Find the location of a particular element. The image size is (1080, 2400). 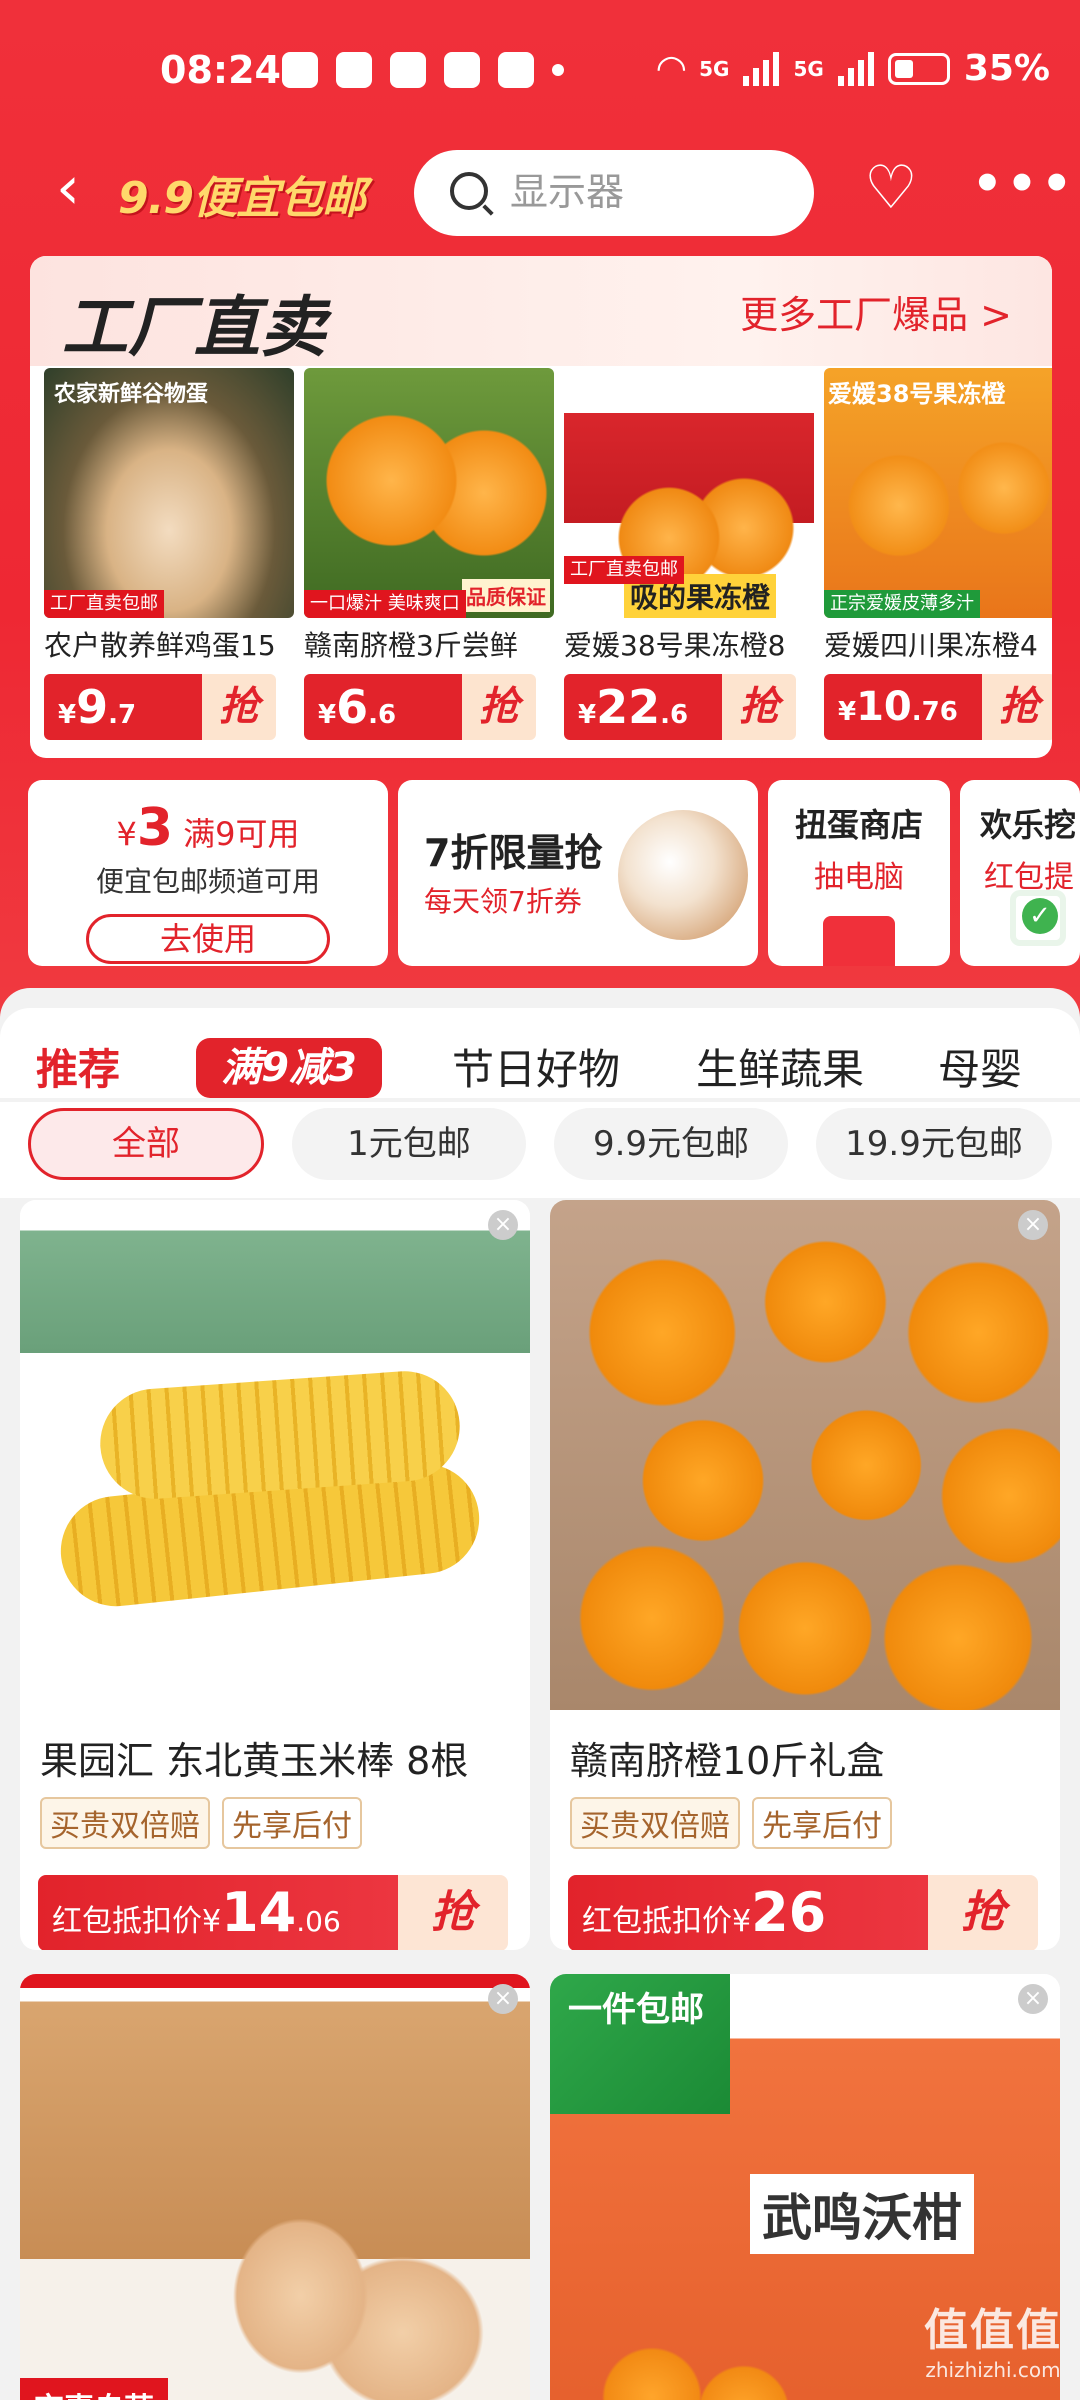

more-notifications-dot is located at coordinates (558, 70).